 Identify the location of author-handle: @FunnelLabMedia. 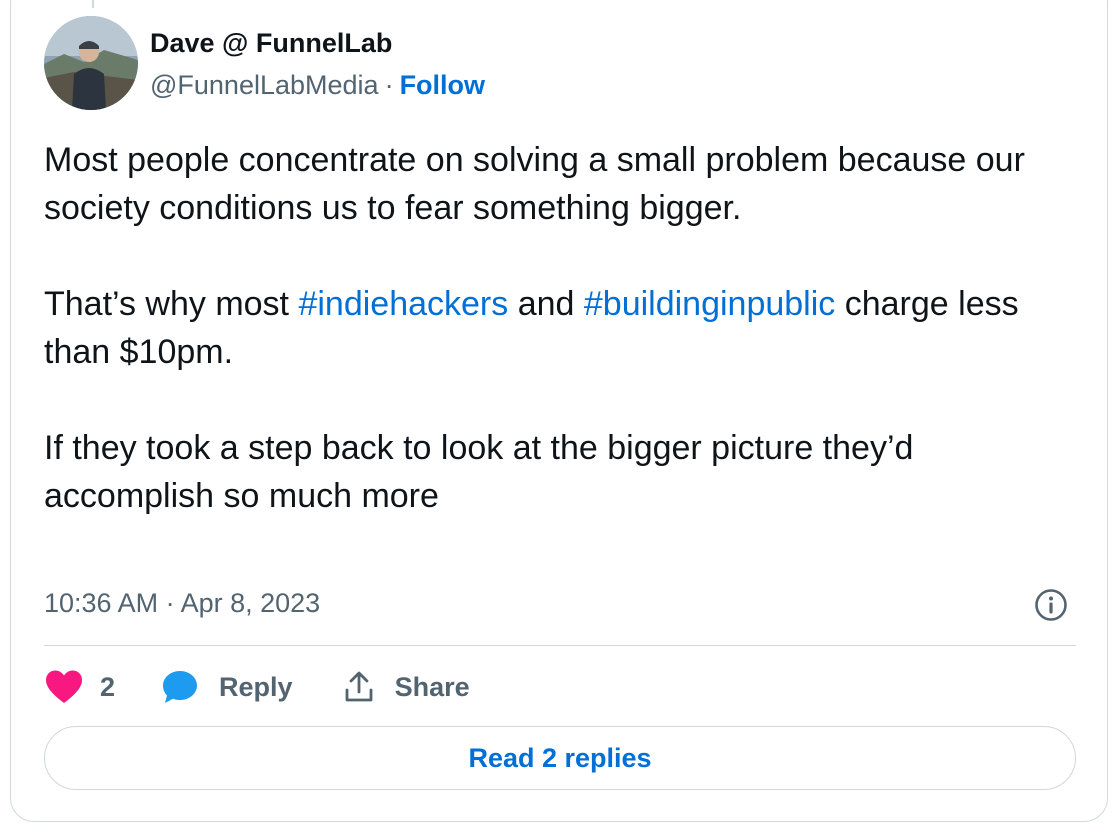
(264, 85).